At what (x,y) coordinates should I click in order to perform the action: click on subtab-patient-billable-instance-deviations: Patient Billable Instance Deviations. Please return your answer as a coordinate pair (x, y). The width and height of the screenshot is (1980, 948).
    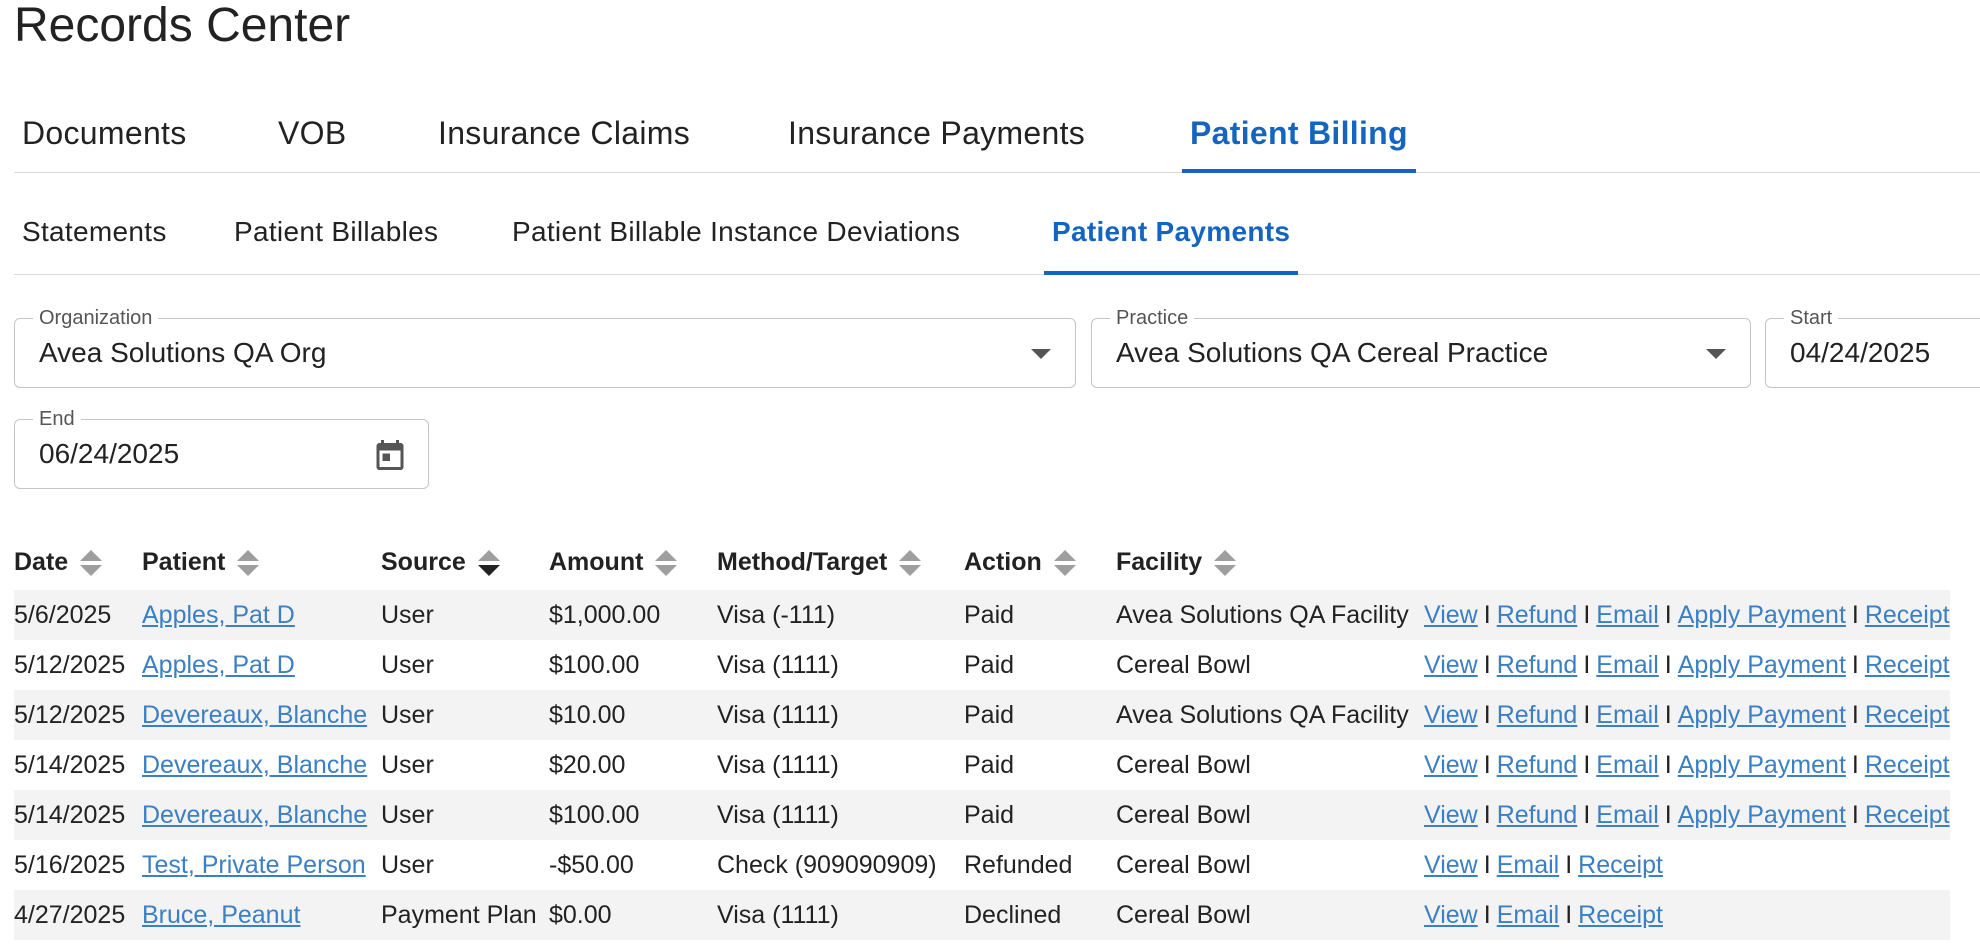
    Looking at the image, I should click on (736, 239).